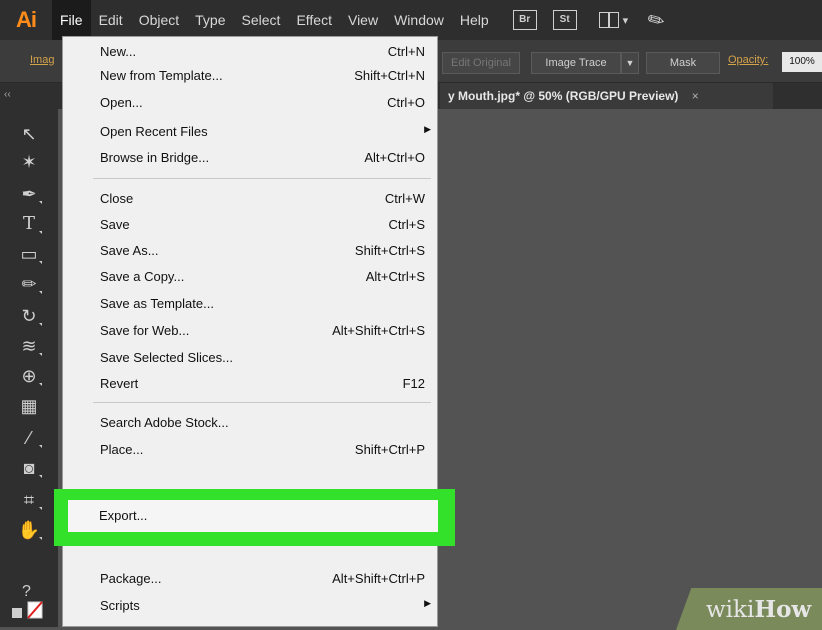 The width and height of the screenshot is (822, 630). What do you see at coordinates (29, 224) in the screenshot?
I see `type-tool-icon: T` at bounding box center [29, 224].